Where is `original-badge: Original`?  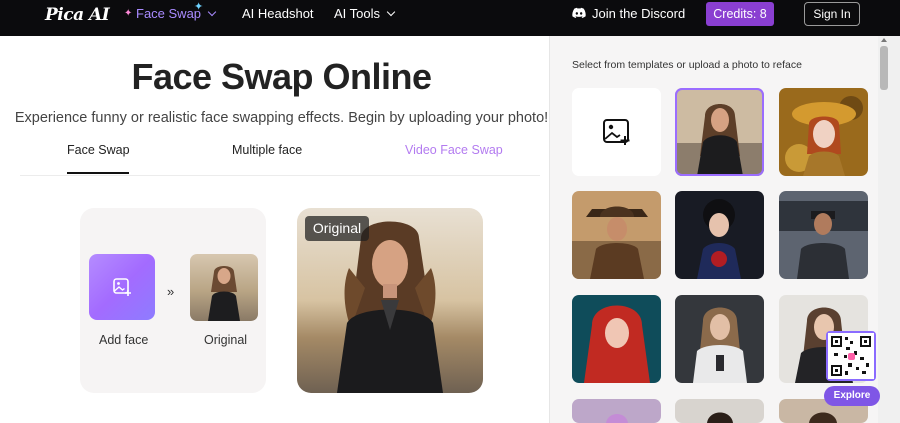
original-badge: Original is located at coordinates (337, 228).